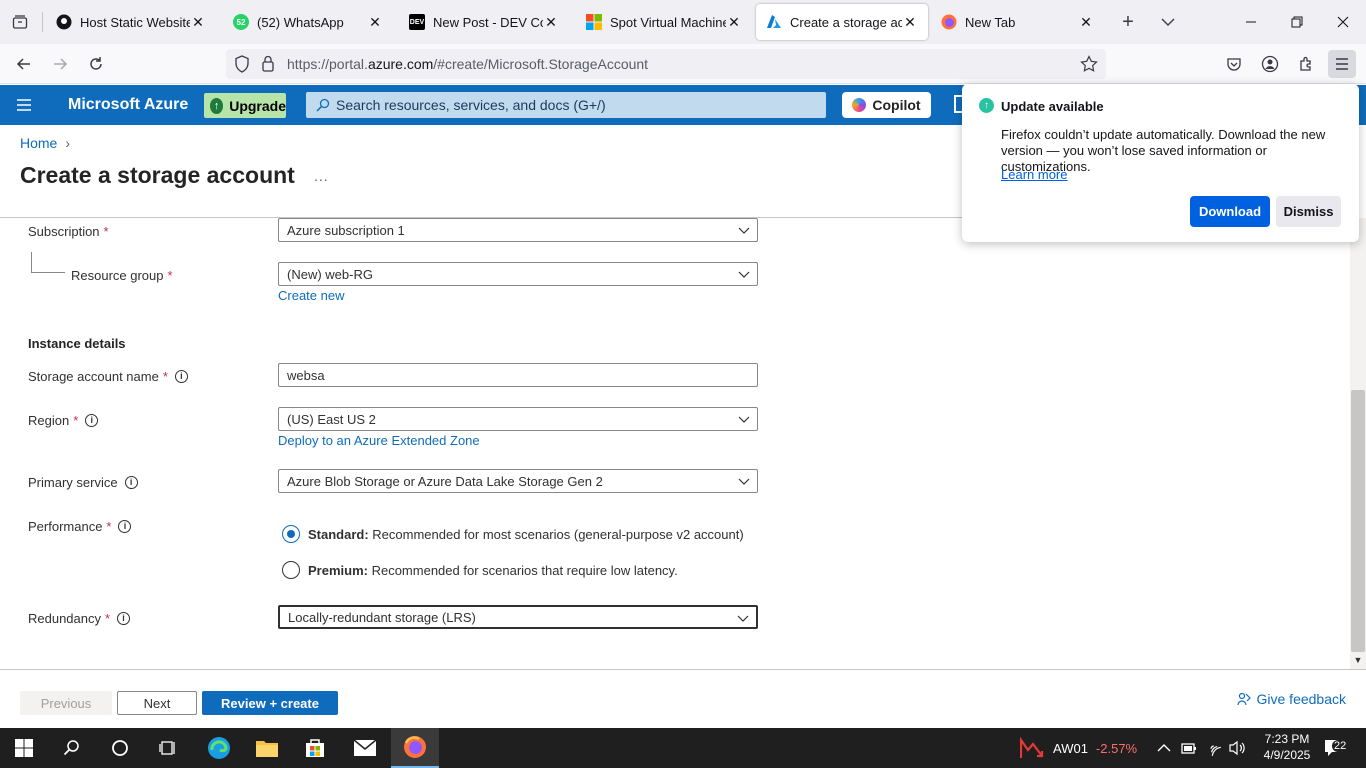 This screenshot has height=768, width=1366. What do you see at coordinates (68, 231) in the screenshot?
I see `subscription-label: Subscription *` at bounding box center [68, 231].